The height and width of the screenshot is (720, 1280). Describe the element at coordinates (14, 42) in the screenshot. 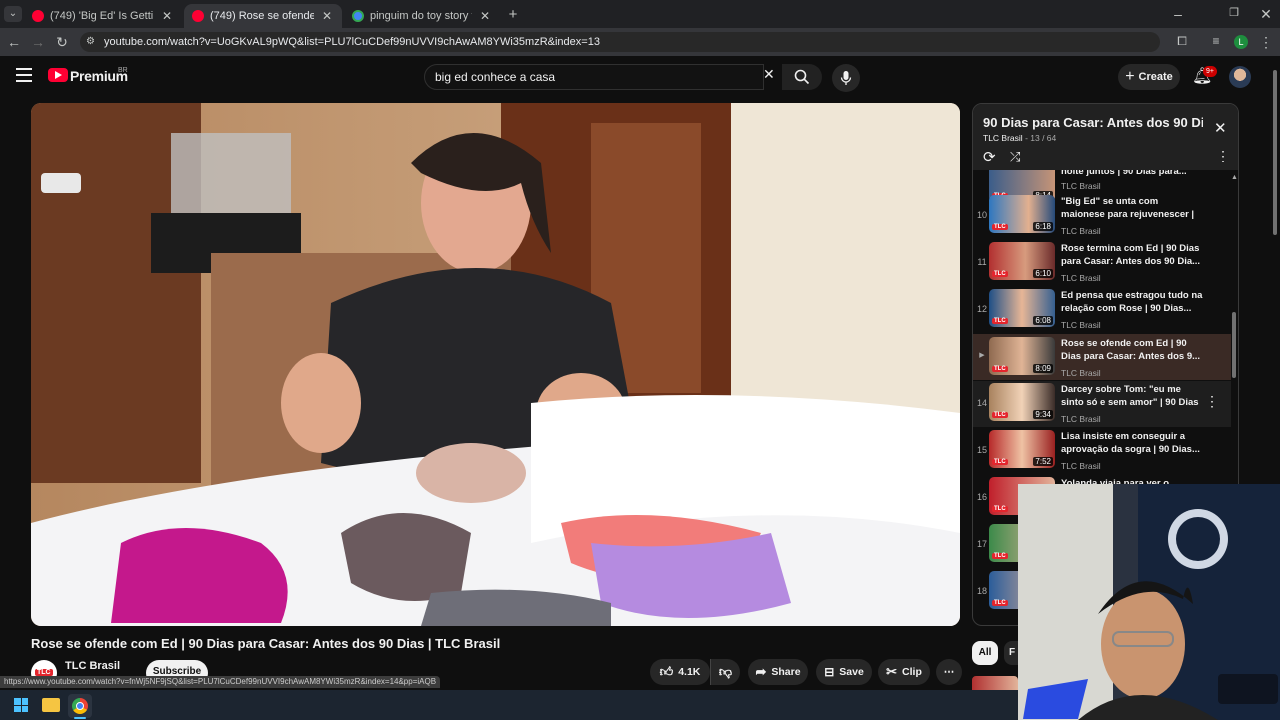

I see `back-icon: ←` at that location.